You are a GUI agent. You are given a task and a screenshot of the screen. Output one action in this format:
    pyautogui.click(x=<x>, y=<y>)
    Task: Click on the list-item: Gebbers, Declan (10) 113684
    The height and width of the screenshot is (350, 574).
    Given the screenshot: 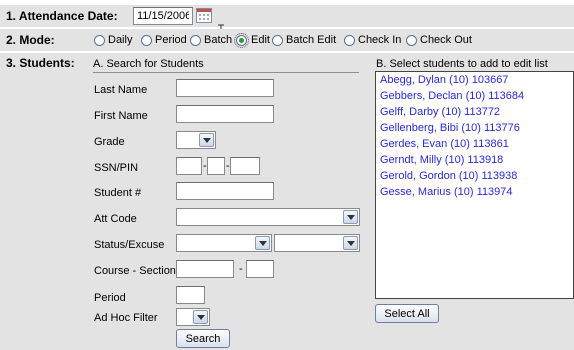 What is the action you would take?
    pyautogui.click(x=452, y=96)
    